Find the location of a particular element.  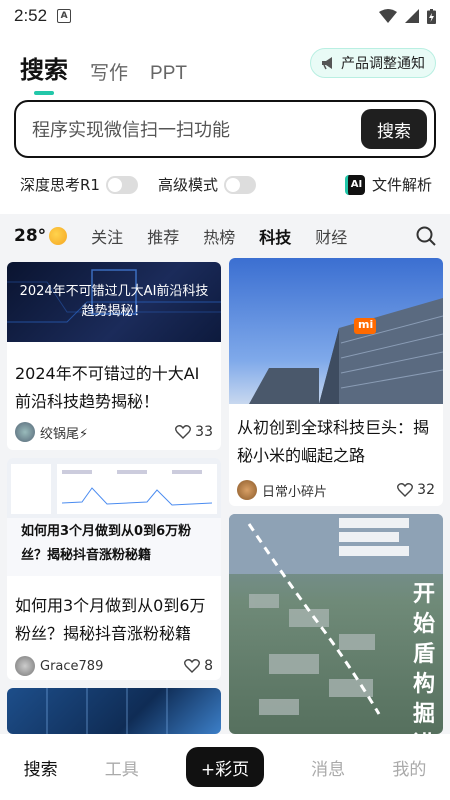

card-thumbnail is located at coordinates (114, 711).